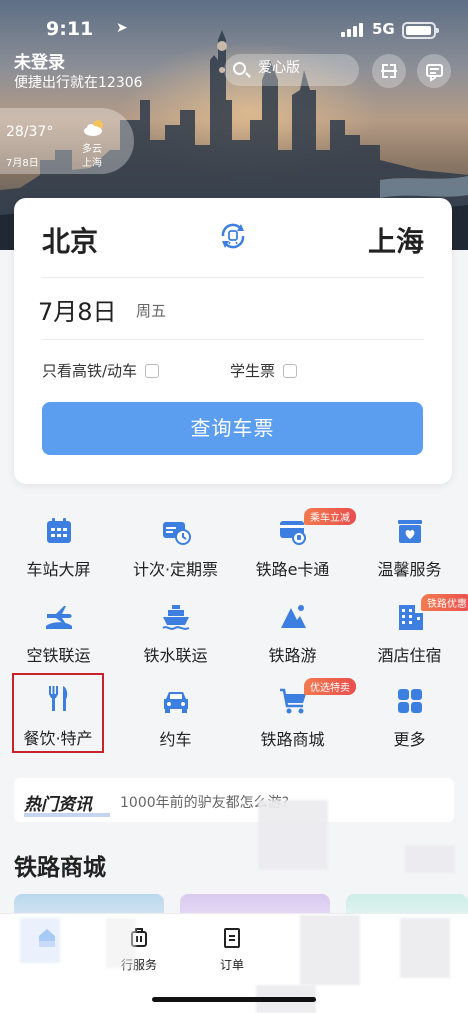 The width and height of the screenshot is (468, 1013). I want to click on service-dining: 餐饮·特产, so click(58, 713).